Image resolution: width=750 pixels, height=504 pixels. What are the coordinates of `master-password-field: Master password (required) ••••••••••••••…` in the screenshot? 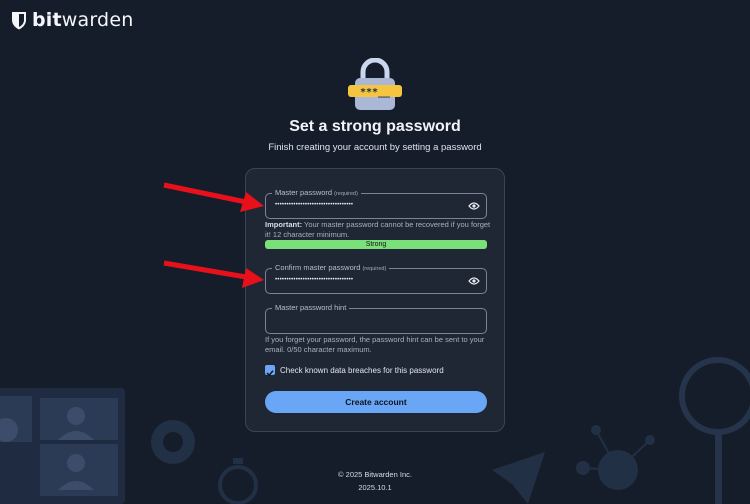 It's located at (376, 203).